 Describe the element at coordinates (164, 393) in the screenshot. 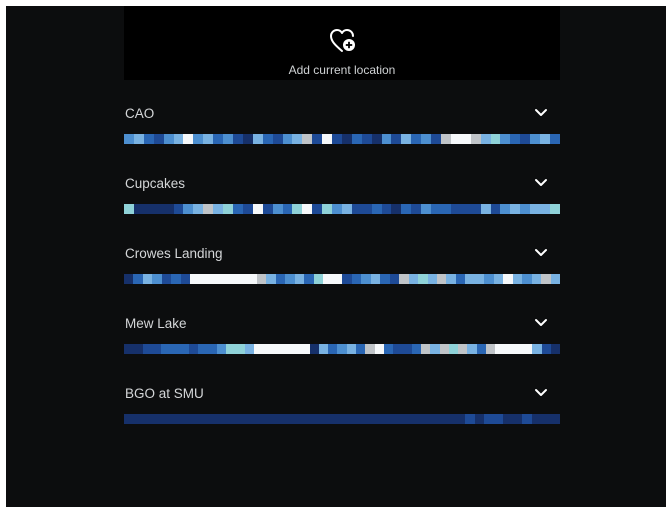

I see `location-name: BGO at SMU` at that location.